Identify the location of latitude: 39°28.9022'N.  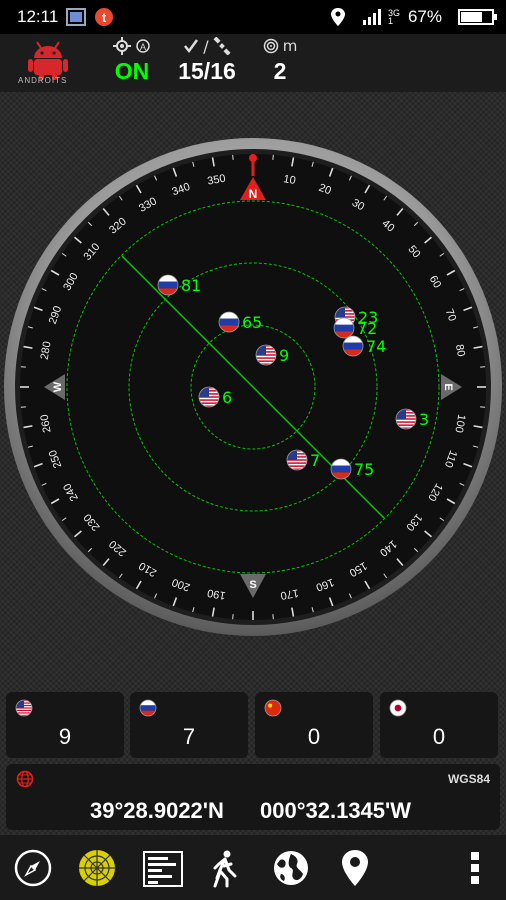
(157, 810).